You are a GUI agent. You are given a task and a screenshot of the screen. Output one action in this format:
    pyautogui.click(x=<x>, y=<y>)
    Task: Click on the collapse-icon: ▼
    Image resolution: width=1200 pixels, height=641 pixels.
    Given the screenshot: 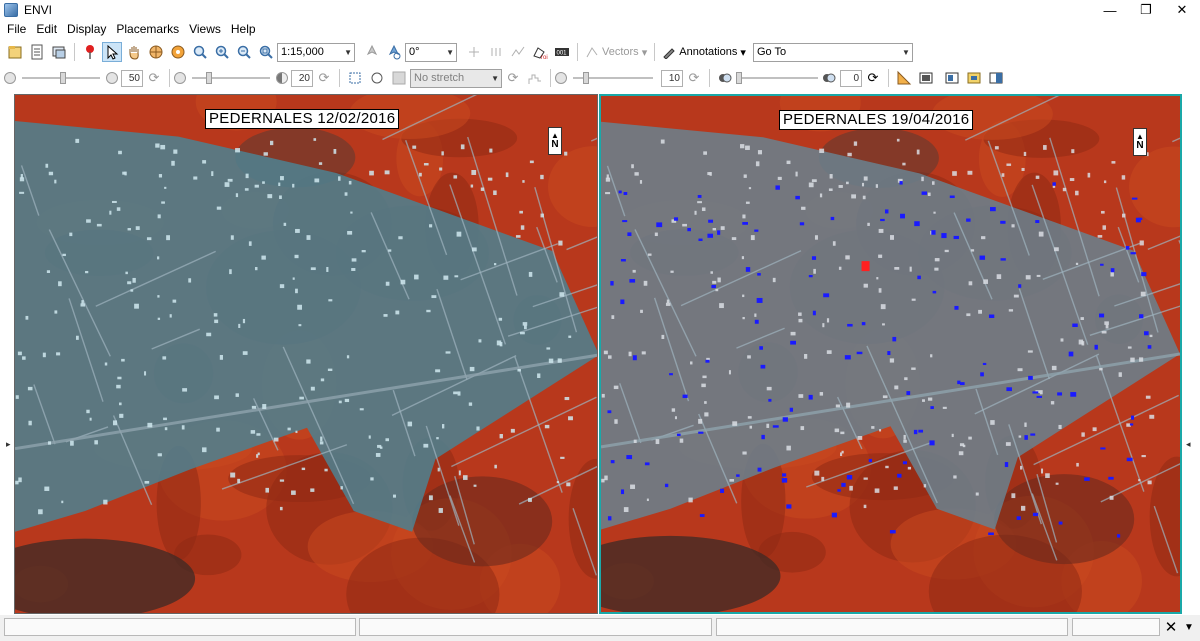 What is the action you would take?
    pyautogui.click(x=1189, y=627)
    